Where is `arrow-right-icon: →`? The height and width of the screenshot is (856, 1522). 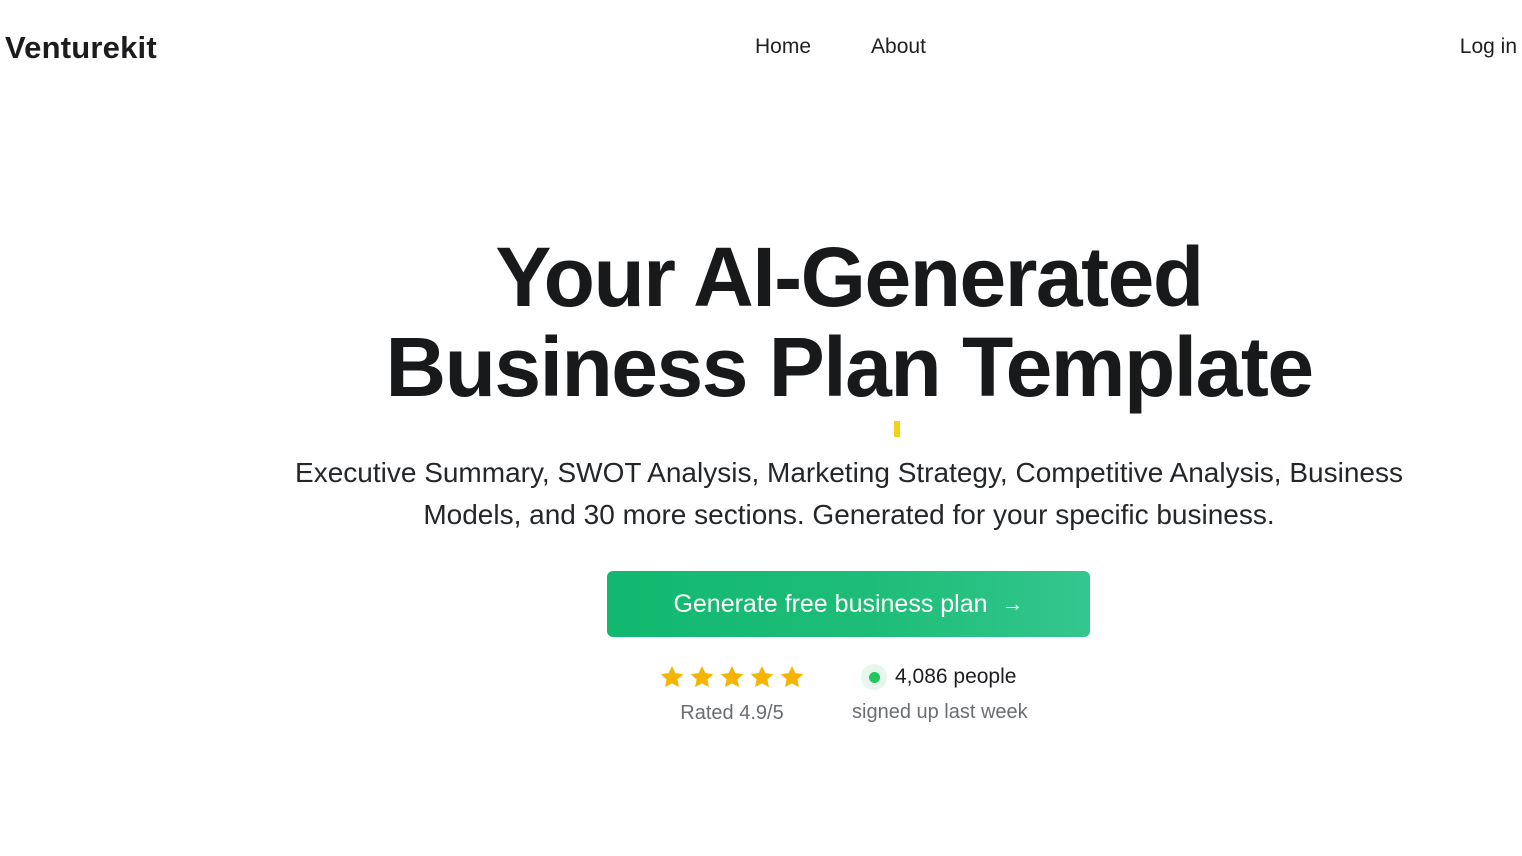
arrow-right-icon: → is located at coordinates (1012, 603).